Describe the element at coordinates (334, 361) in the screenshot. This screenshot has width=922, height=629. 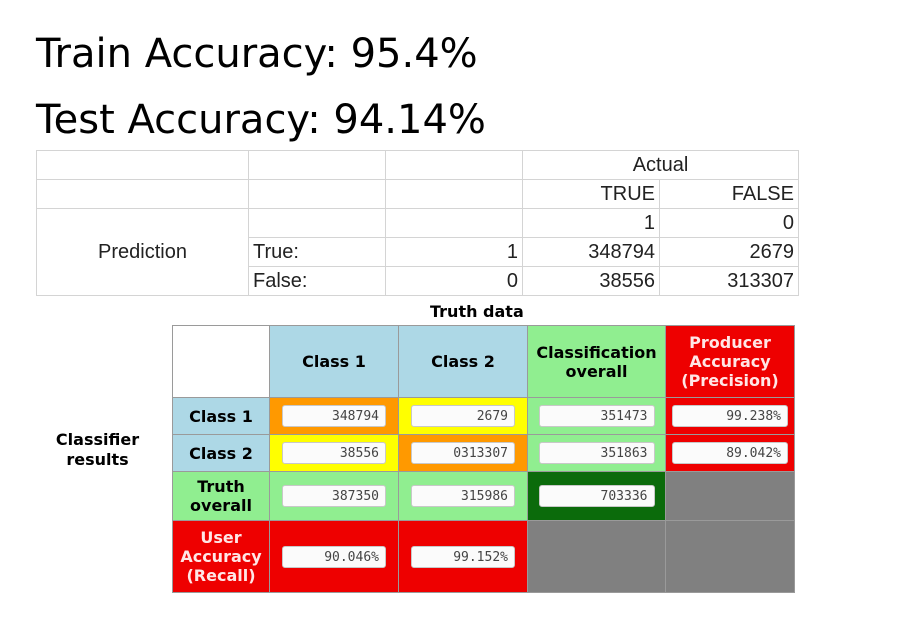
I see `header-class-1: Class 1` at that location.